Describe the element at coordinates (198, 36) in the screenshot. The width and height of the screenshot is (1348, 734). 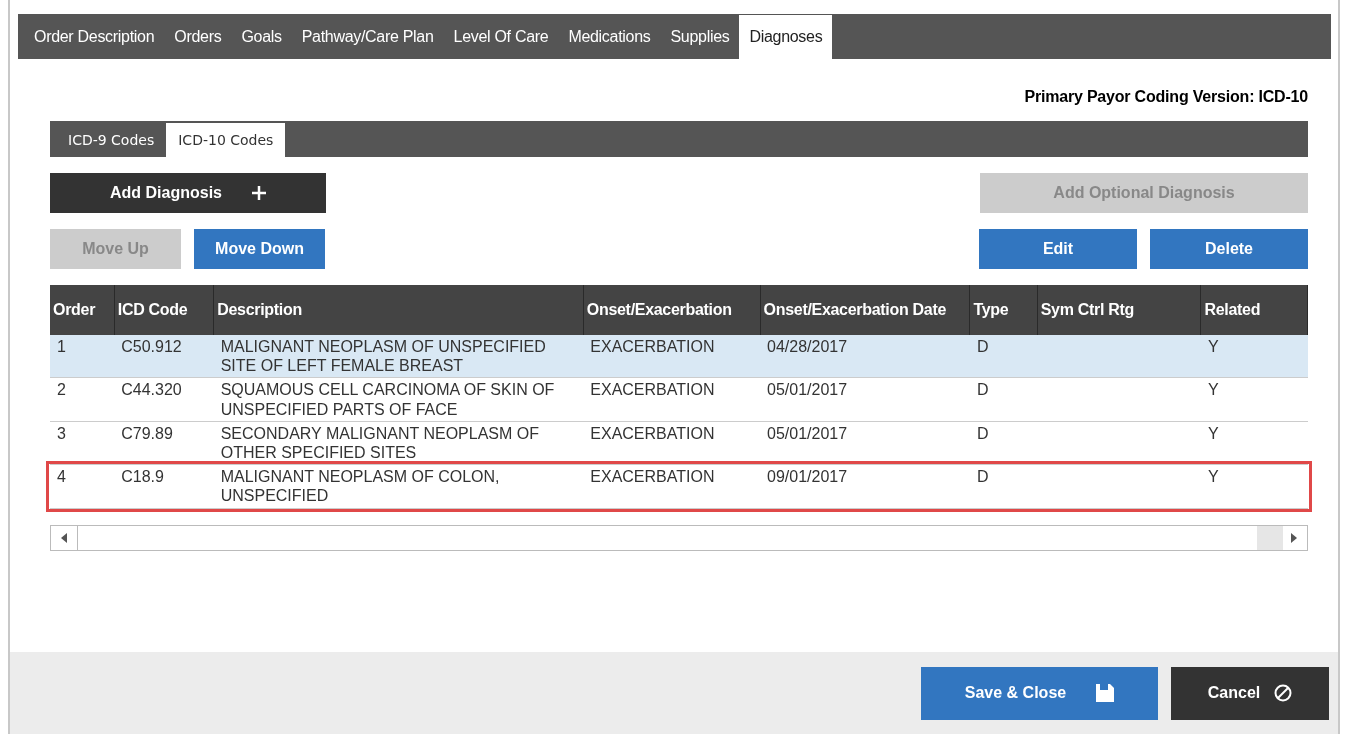
I see `tab: Orders` at that location.